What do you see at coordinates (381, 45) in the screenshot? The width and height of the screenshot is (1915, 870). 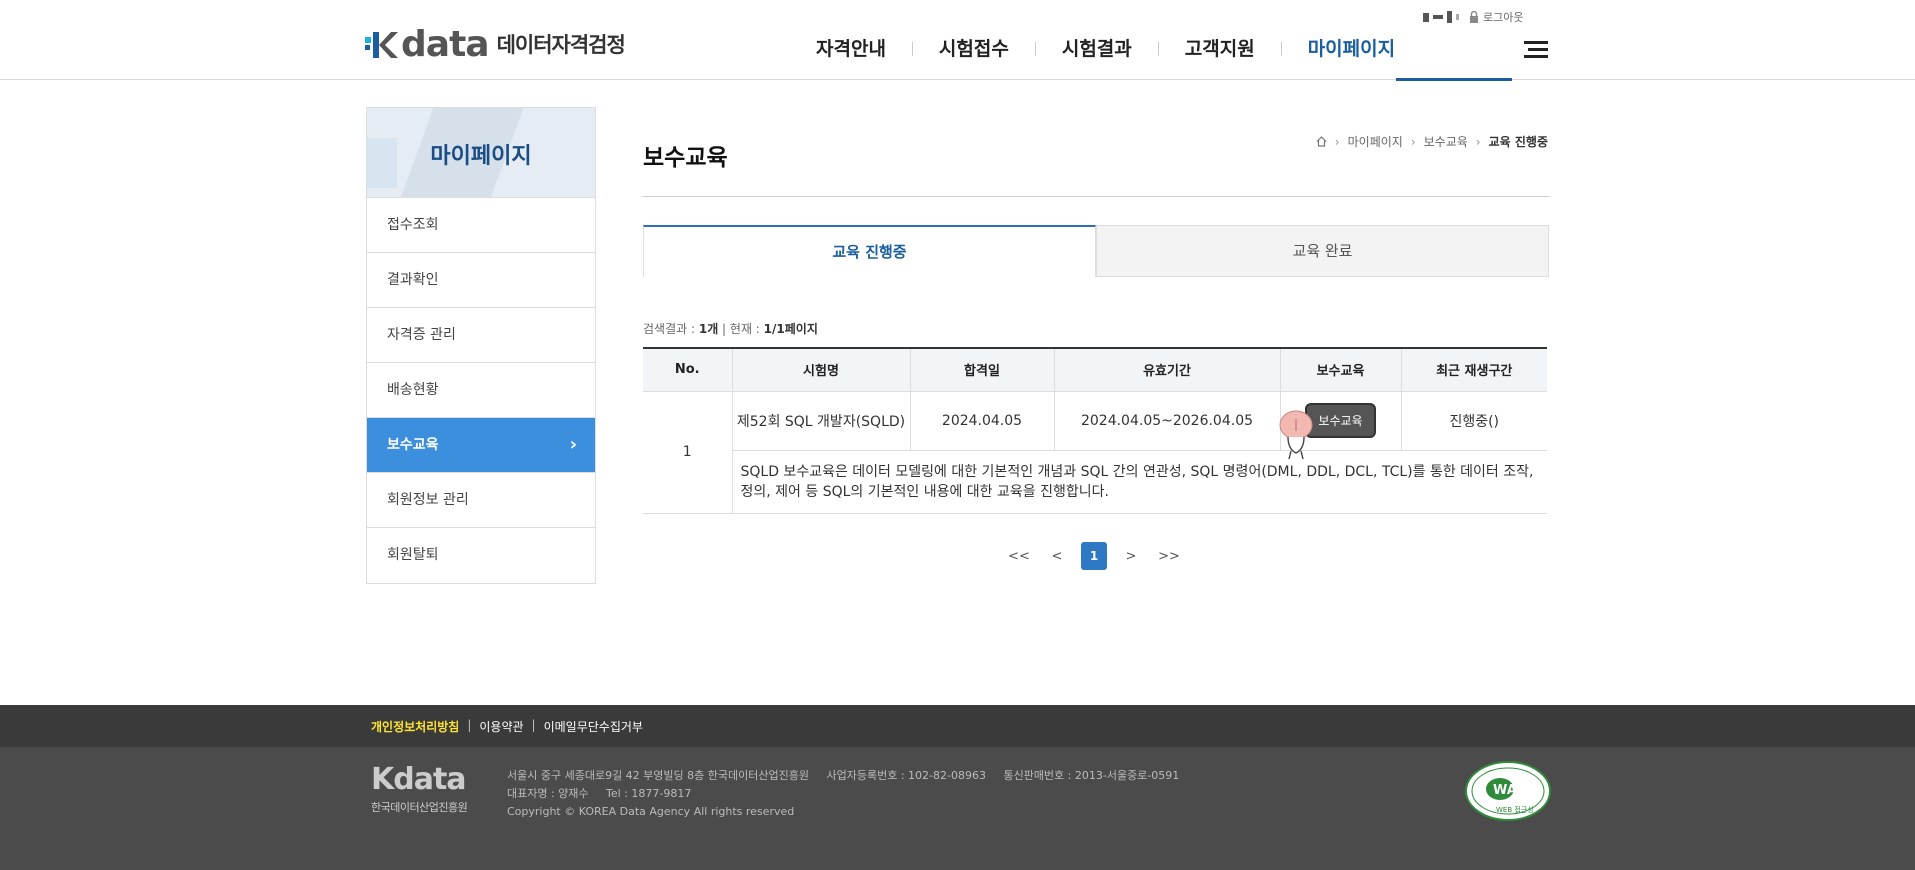 I see `k-logo-icon` at bounding box center [381, 45].